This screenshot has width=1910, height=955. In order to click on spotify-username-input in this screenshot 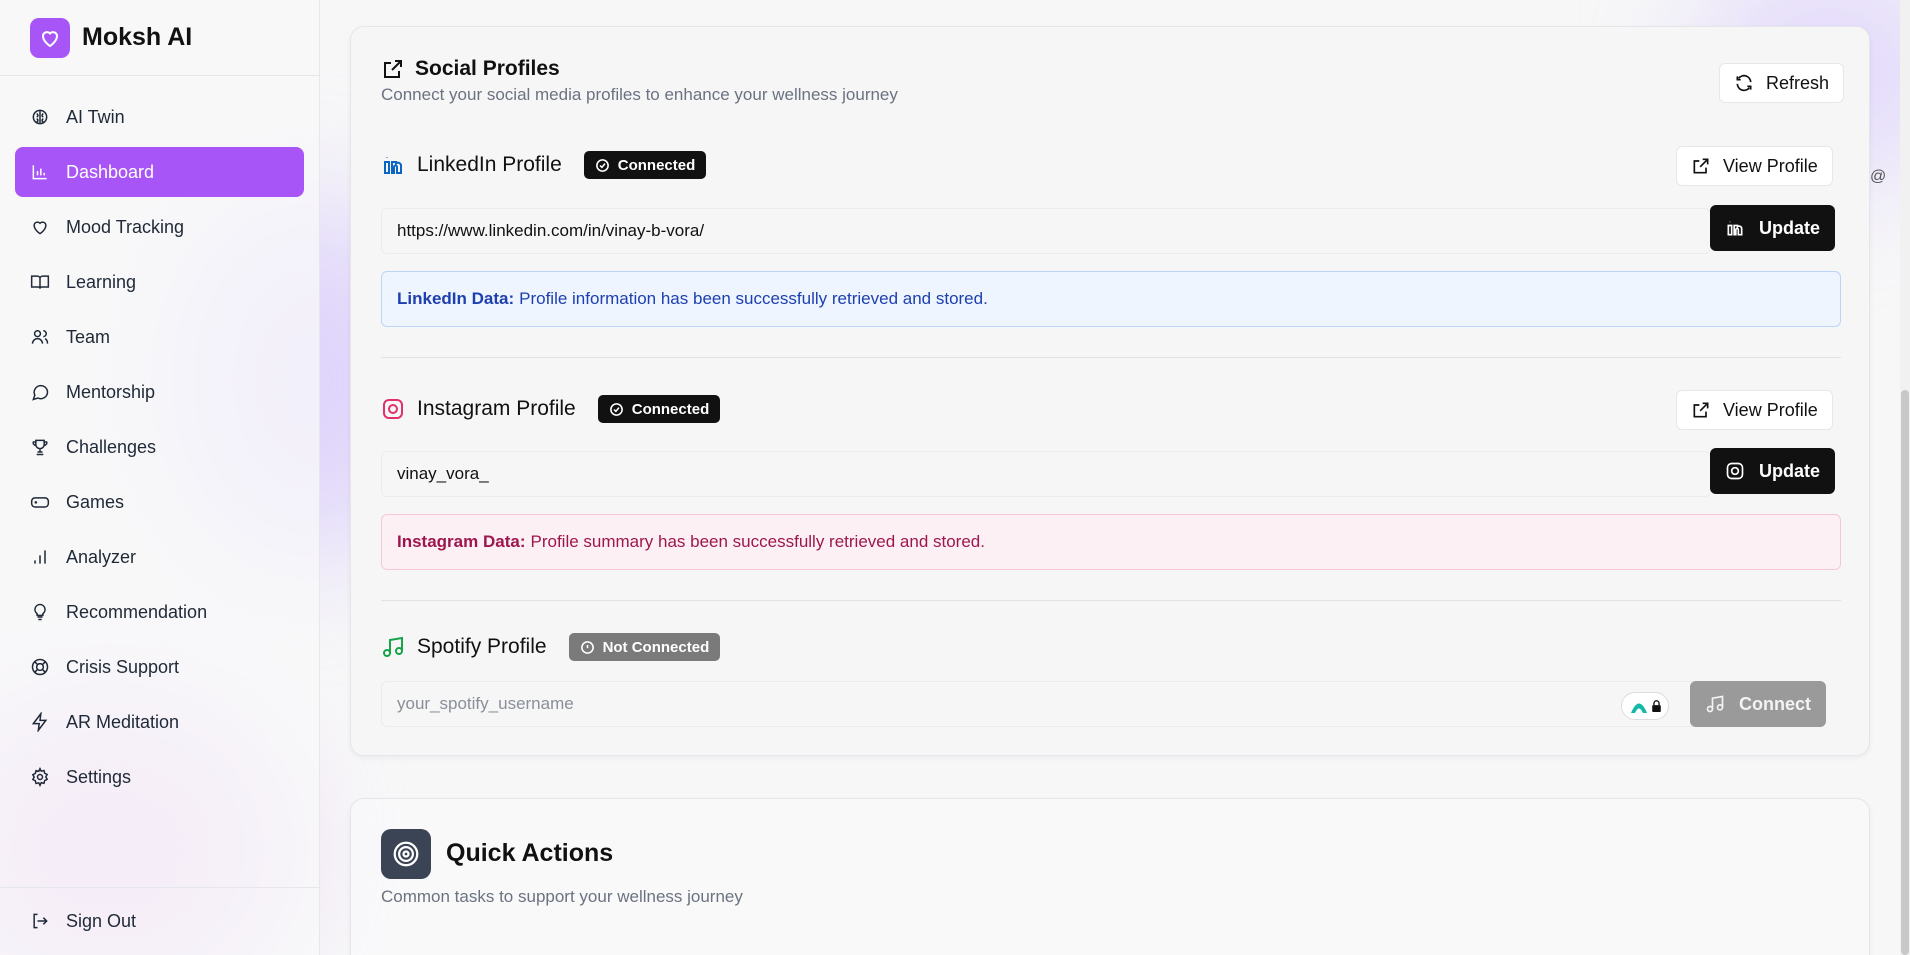, I will do `click(1041, 704)`.